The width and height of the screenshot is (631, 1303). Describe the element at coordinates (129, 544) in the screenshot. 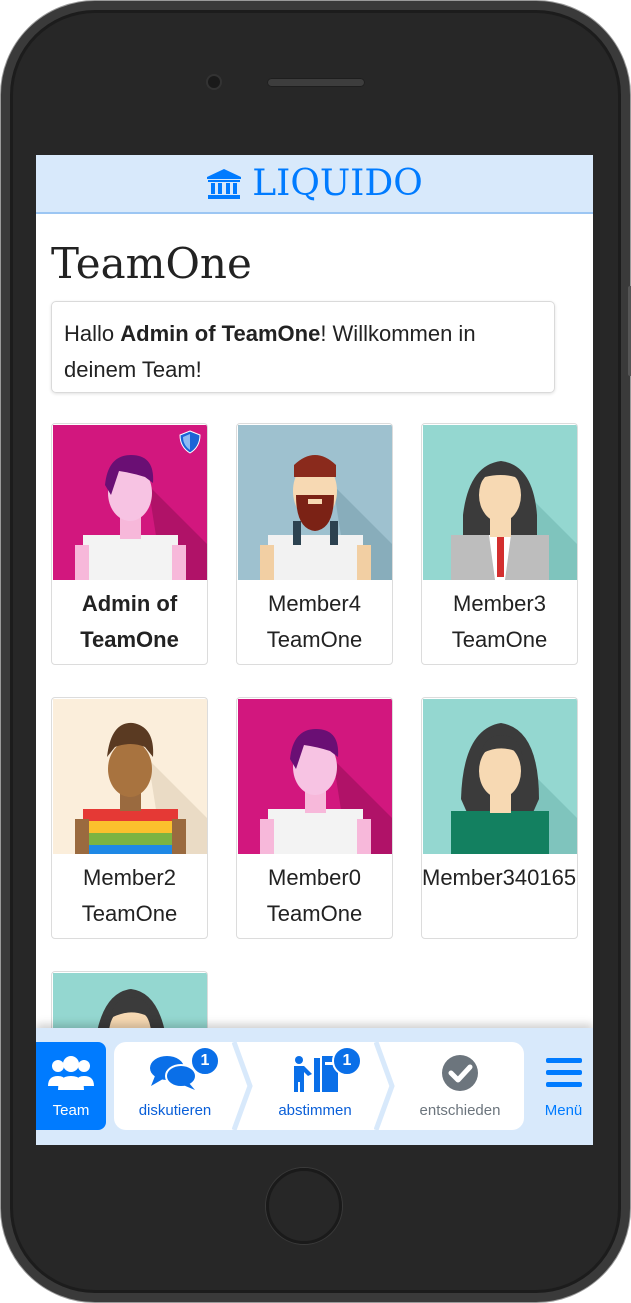

I see `member-card: Admin of TeamOne` at that location.